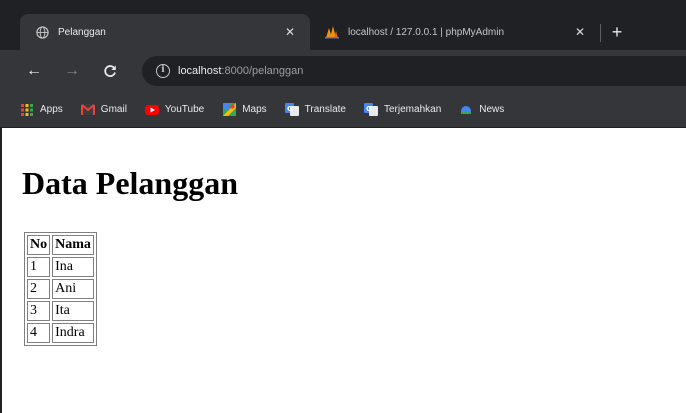 The image size is (686, 413). What do you see at coordinates (229, 110) in the screenshot?
I see `maps-icon` at bounding box center [229, 110].